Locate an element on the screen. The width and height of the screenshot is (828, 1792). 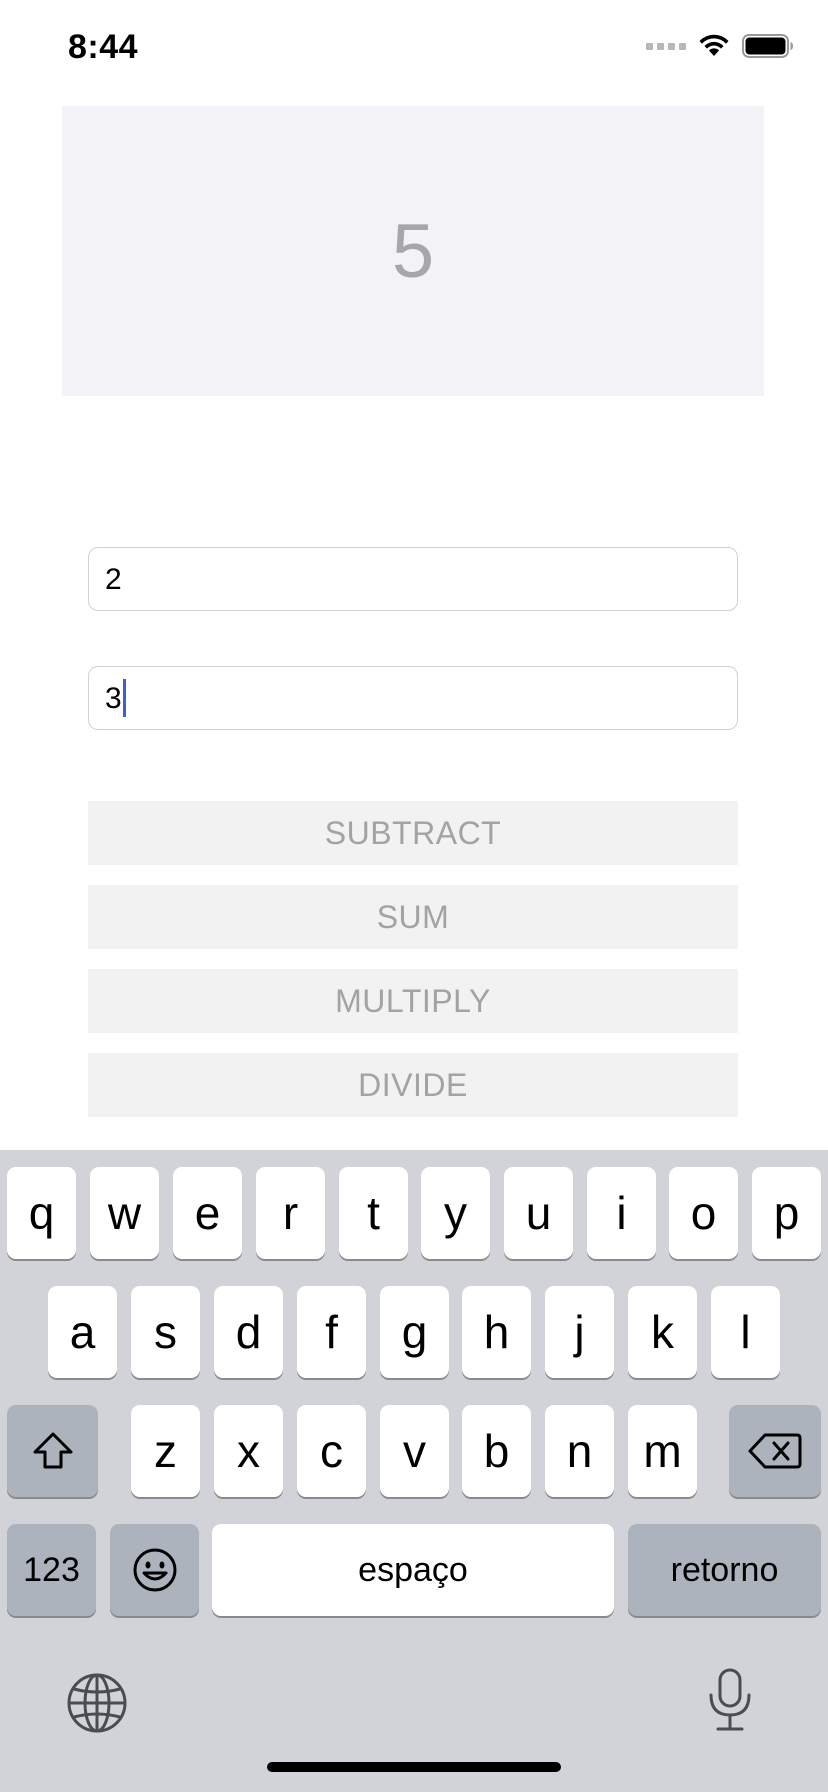
key-d: d is located at coordinates (248, 1332).